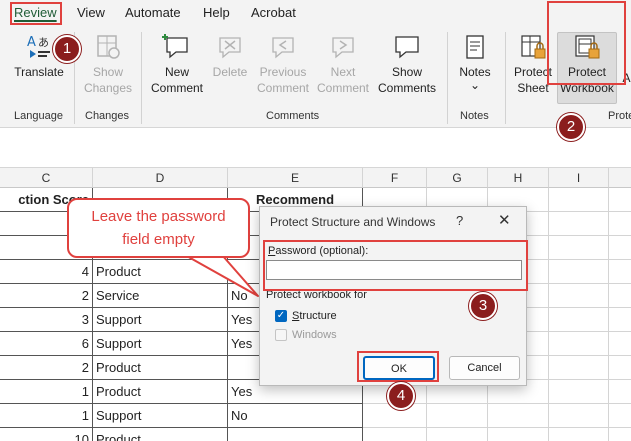  What do you see at coordinates (230, 47) in the screenshot?
I see `delete-comment-icon` at bounding box center [230, 47].